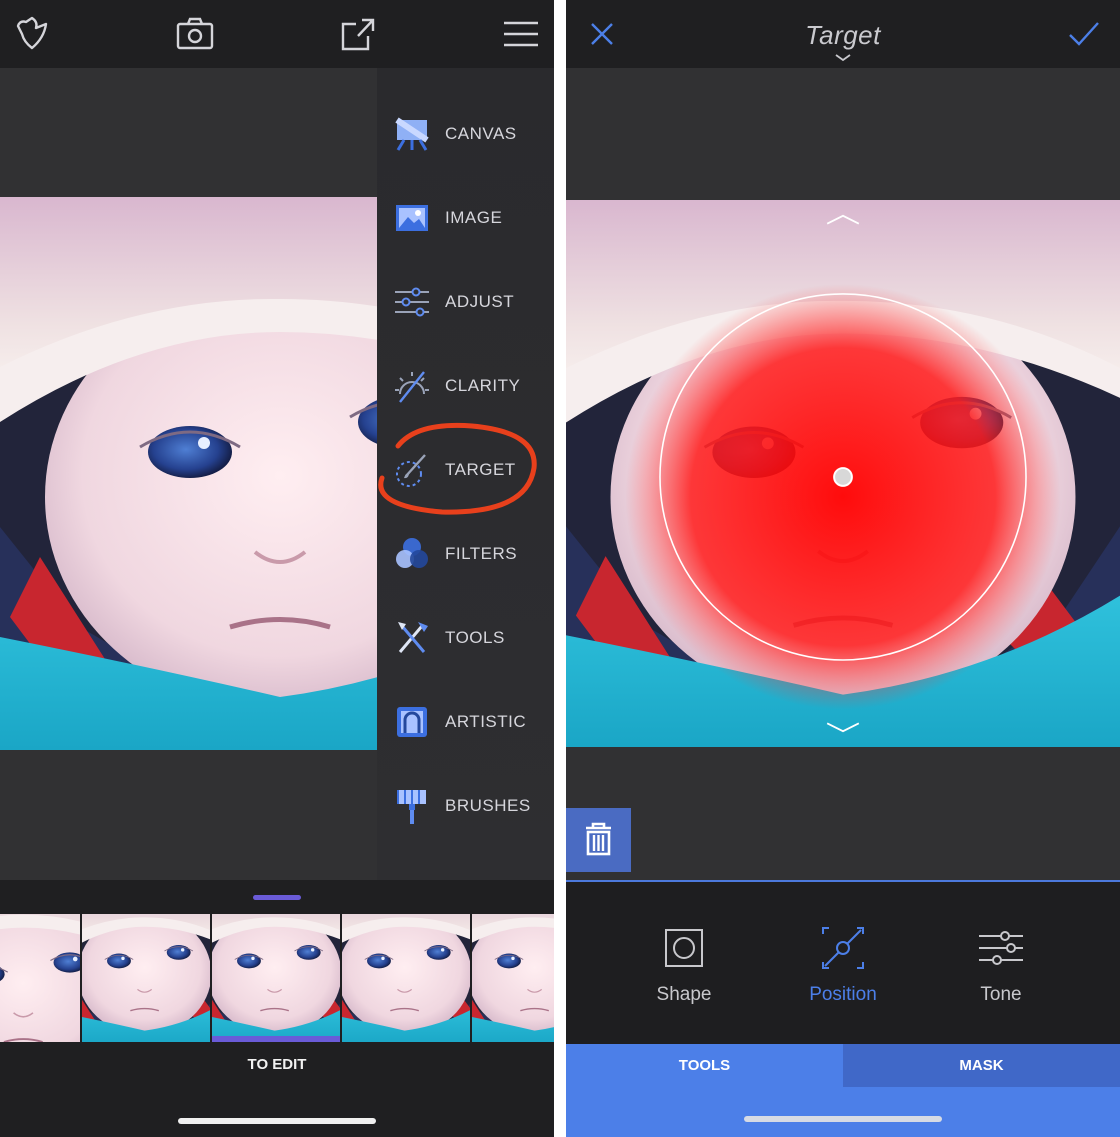  I want to click on tool-position: Position, so click(843, 964).